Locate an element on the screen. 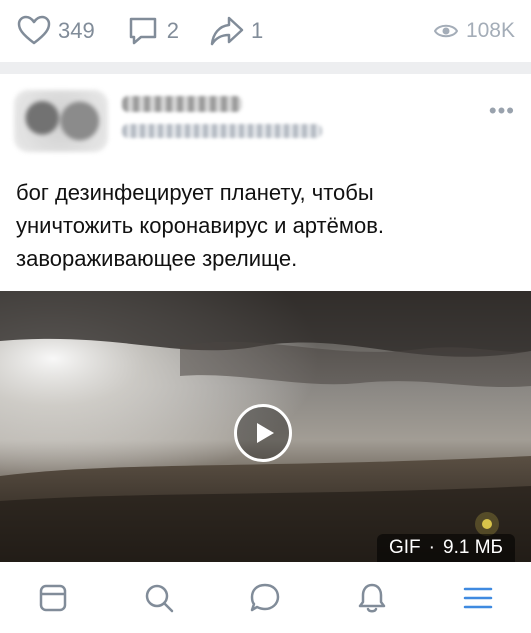 This screenshot has width=531, height=633. comment-count: 2 is located at coordinates (172, 30).